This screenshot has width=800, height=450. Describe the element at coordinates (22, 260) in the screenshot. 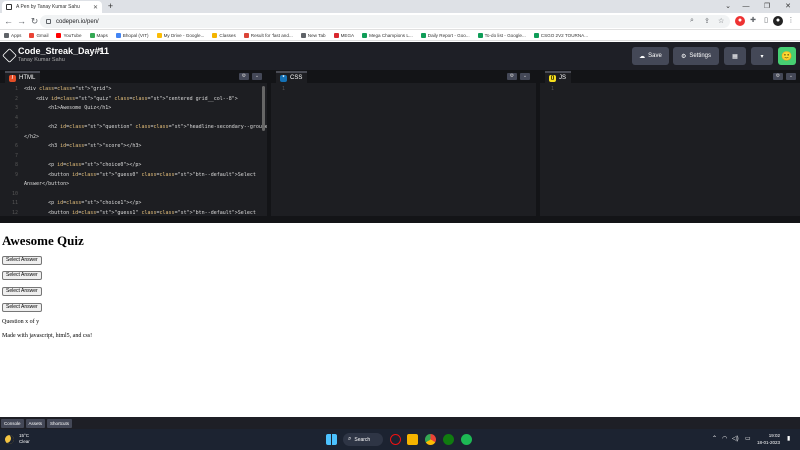

I see `select-answer-button-1: Select Answer` at that location.